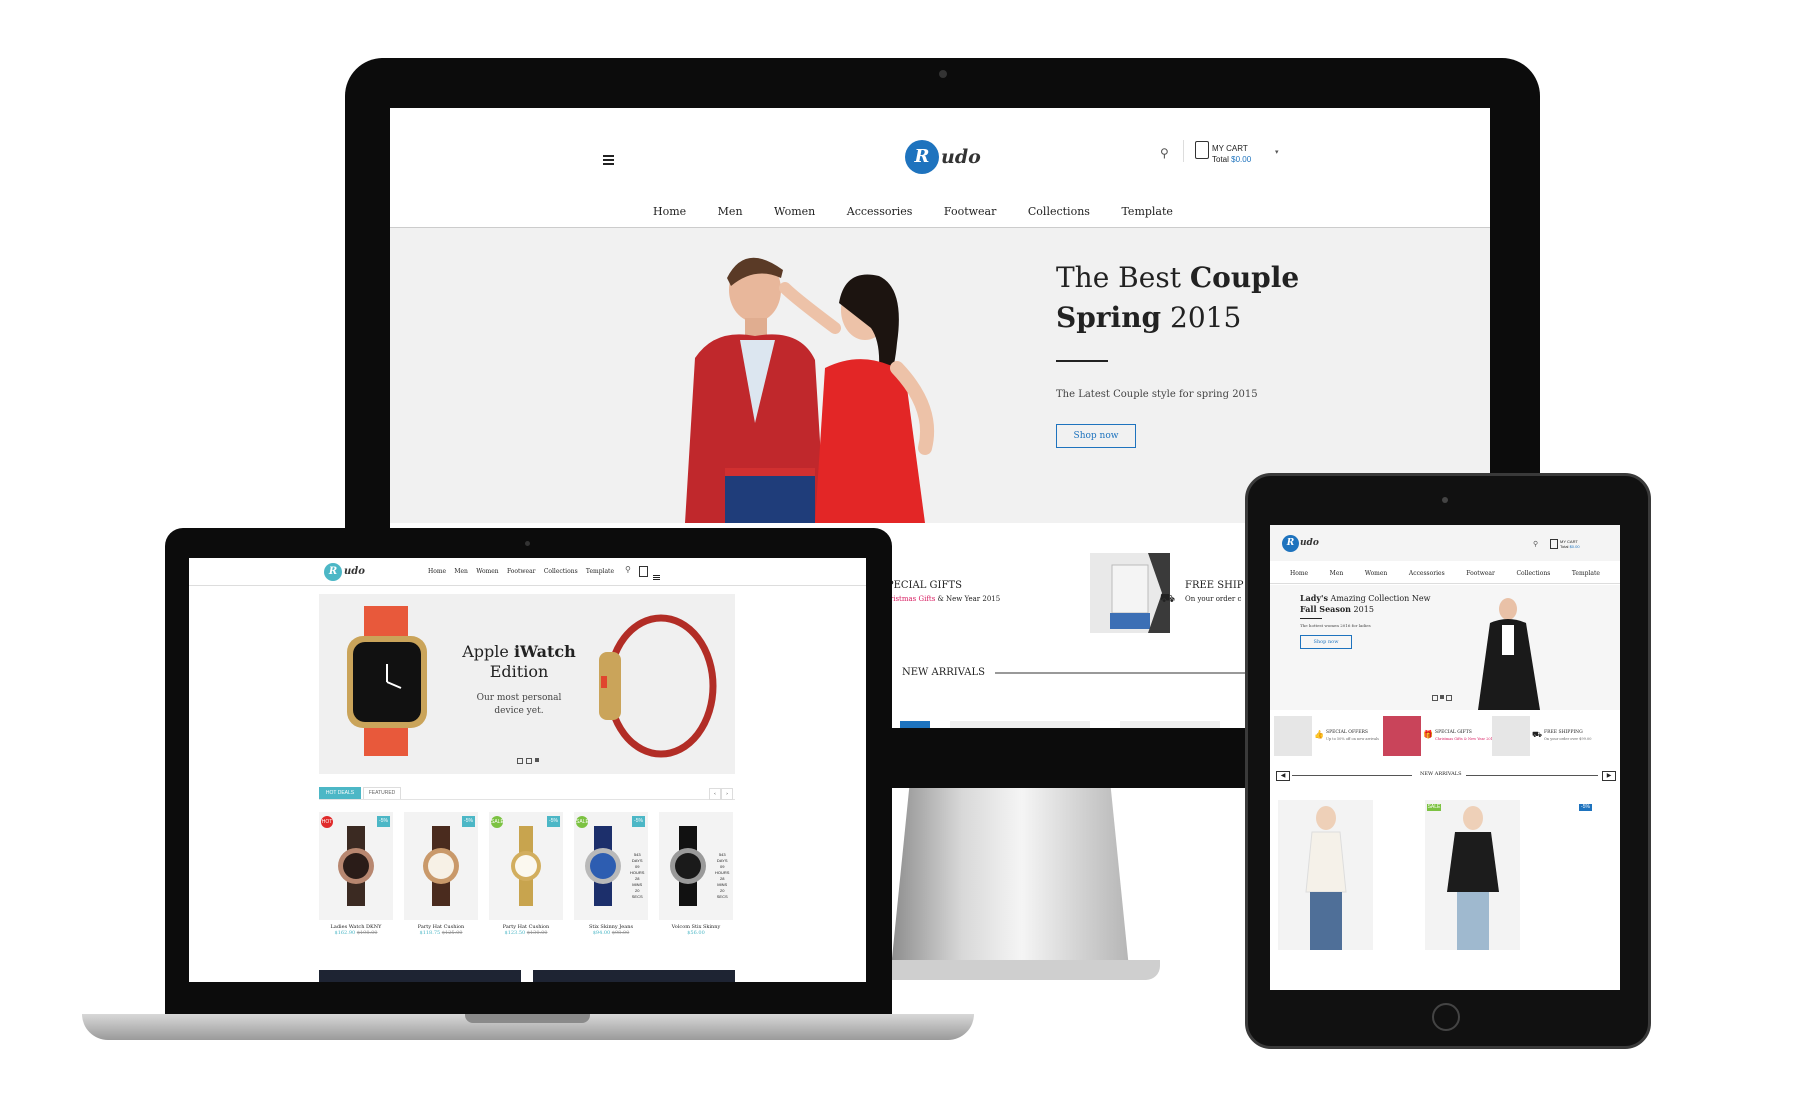 The height and width of the screenshot is (1100, 1800). What do you see at coordinates (1570, 544) in the screenshot?
I see `tablet-cart-summary: MY CART Total $0.00` at bounding box center [1570, 544].